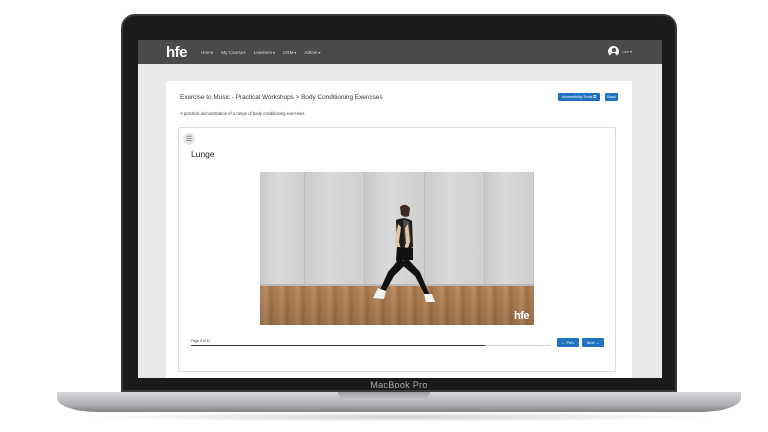  What do you see at coordinates (338, 345) in the screenshot?
I see `page-progress-fill` at bounding box center [338, 345].